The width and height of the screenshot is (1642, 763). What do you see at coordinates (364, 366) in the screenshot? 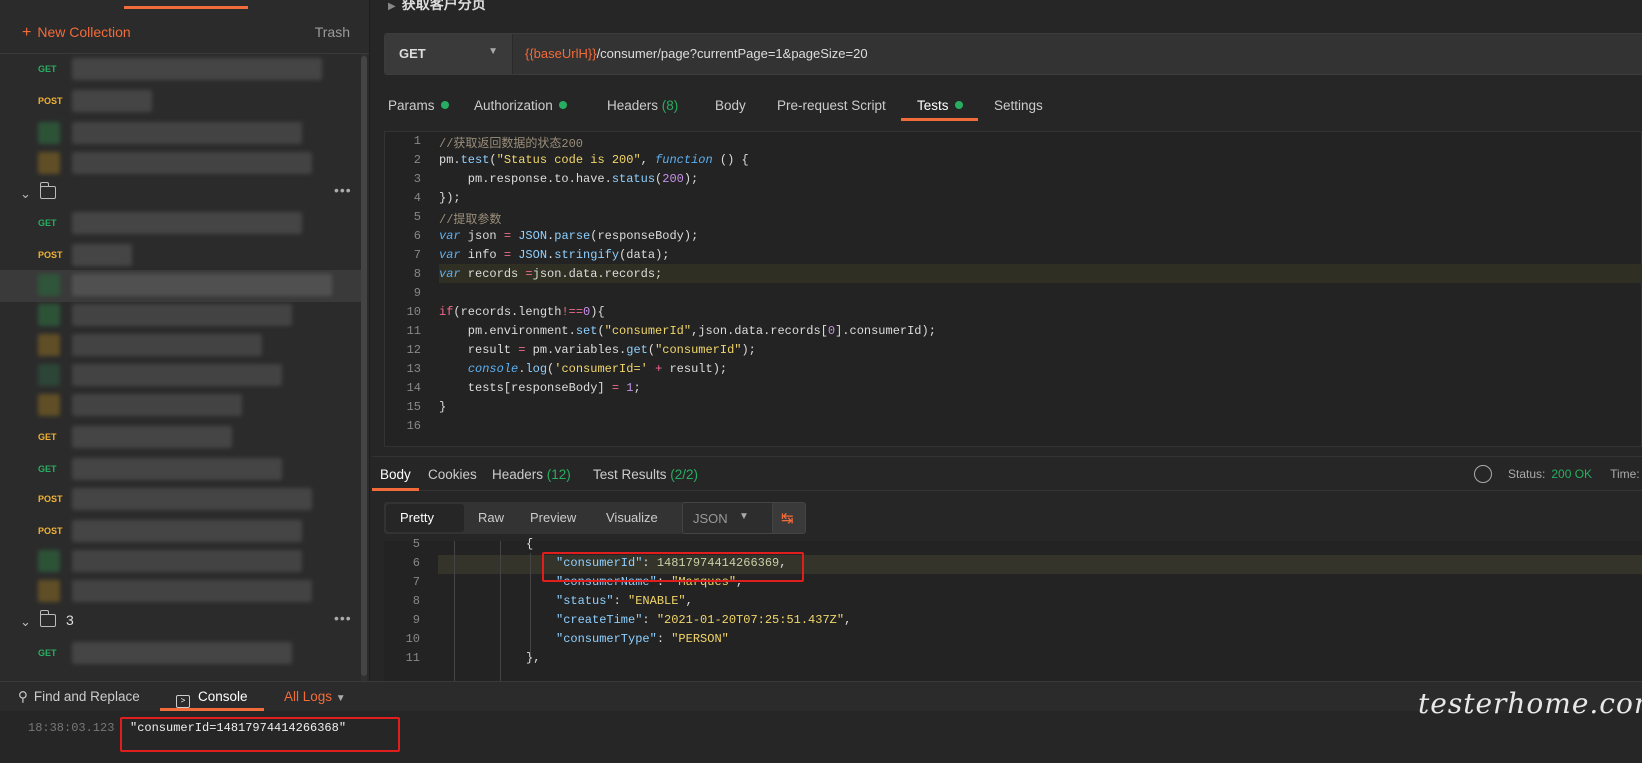
I see `sidebar-scrollbar-thumb` at bounding box center [364, 366].